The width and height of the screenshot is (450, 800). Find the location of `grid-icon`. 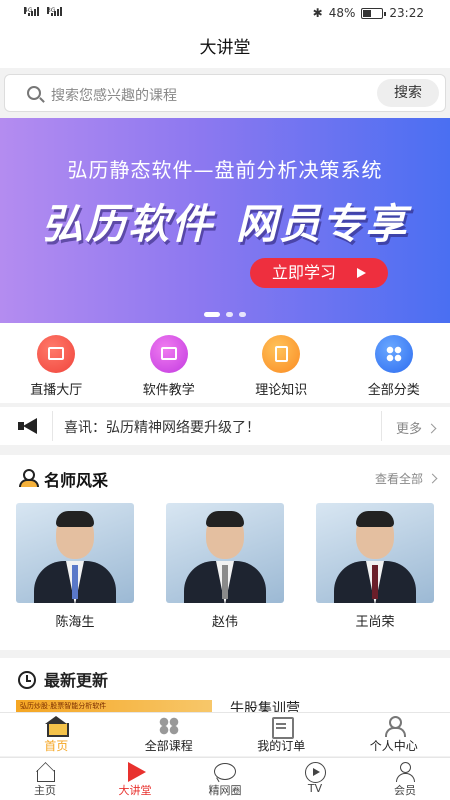

grid-icon is located at coordinates (393, 354).